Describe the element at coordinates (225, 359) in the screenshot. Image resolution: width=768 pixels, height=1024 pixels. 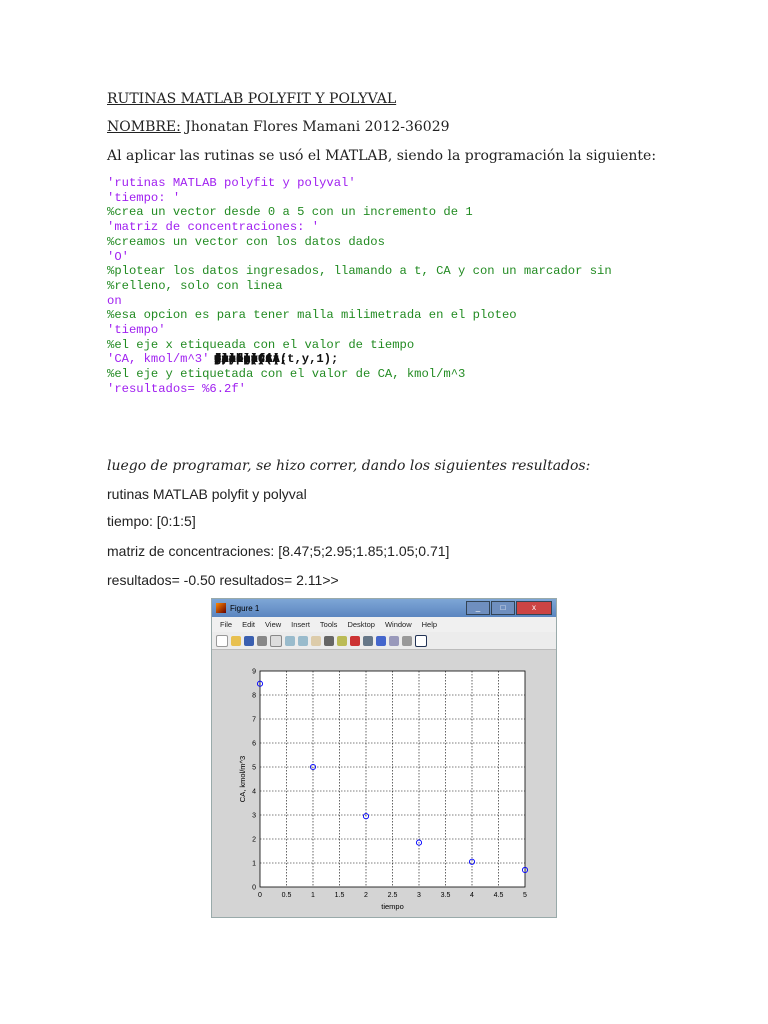
I see `code-code: ,p)` at that location.